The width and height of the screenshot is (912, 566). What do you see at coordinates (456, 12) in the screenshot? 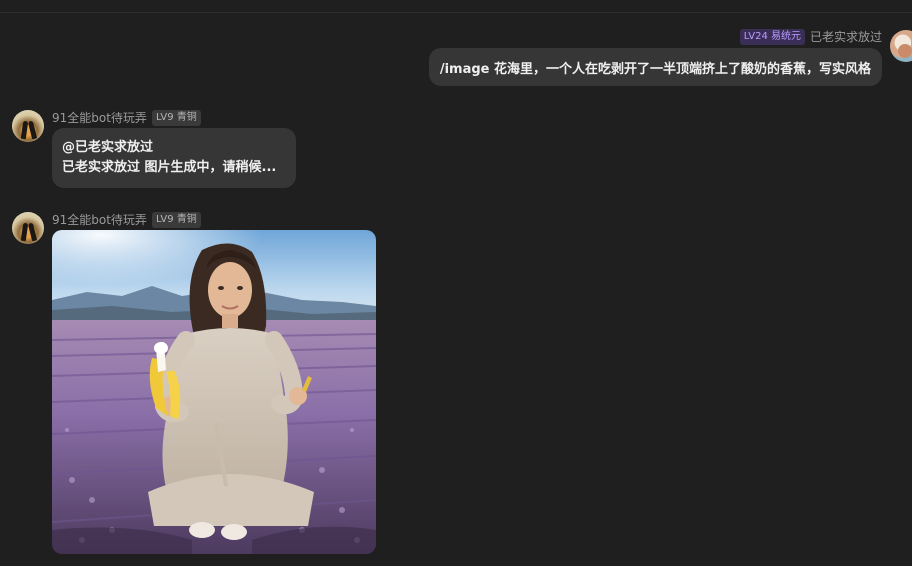
I see `top-divider` at bounding box center [456, 12].